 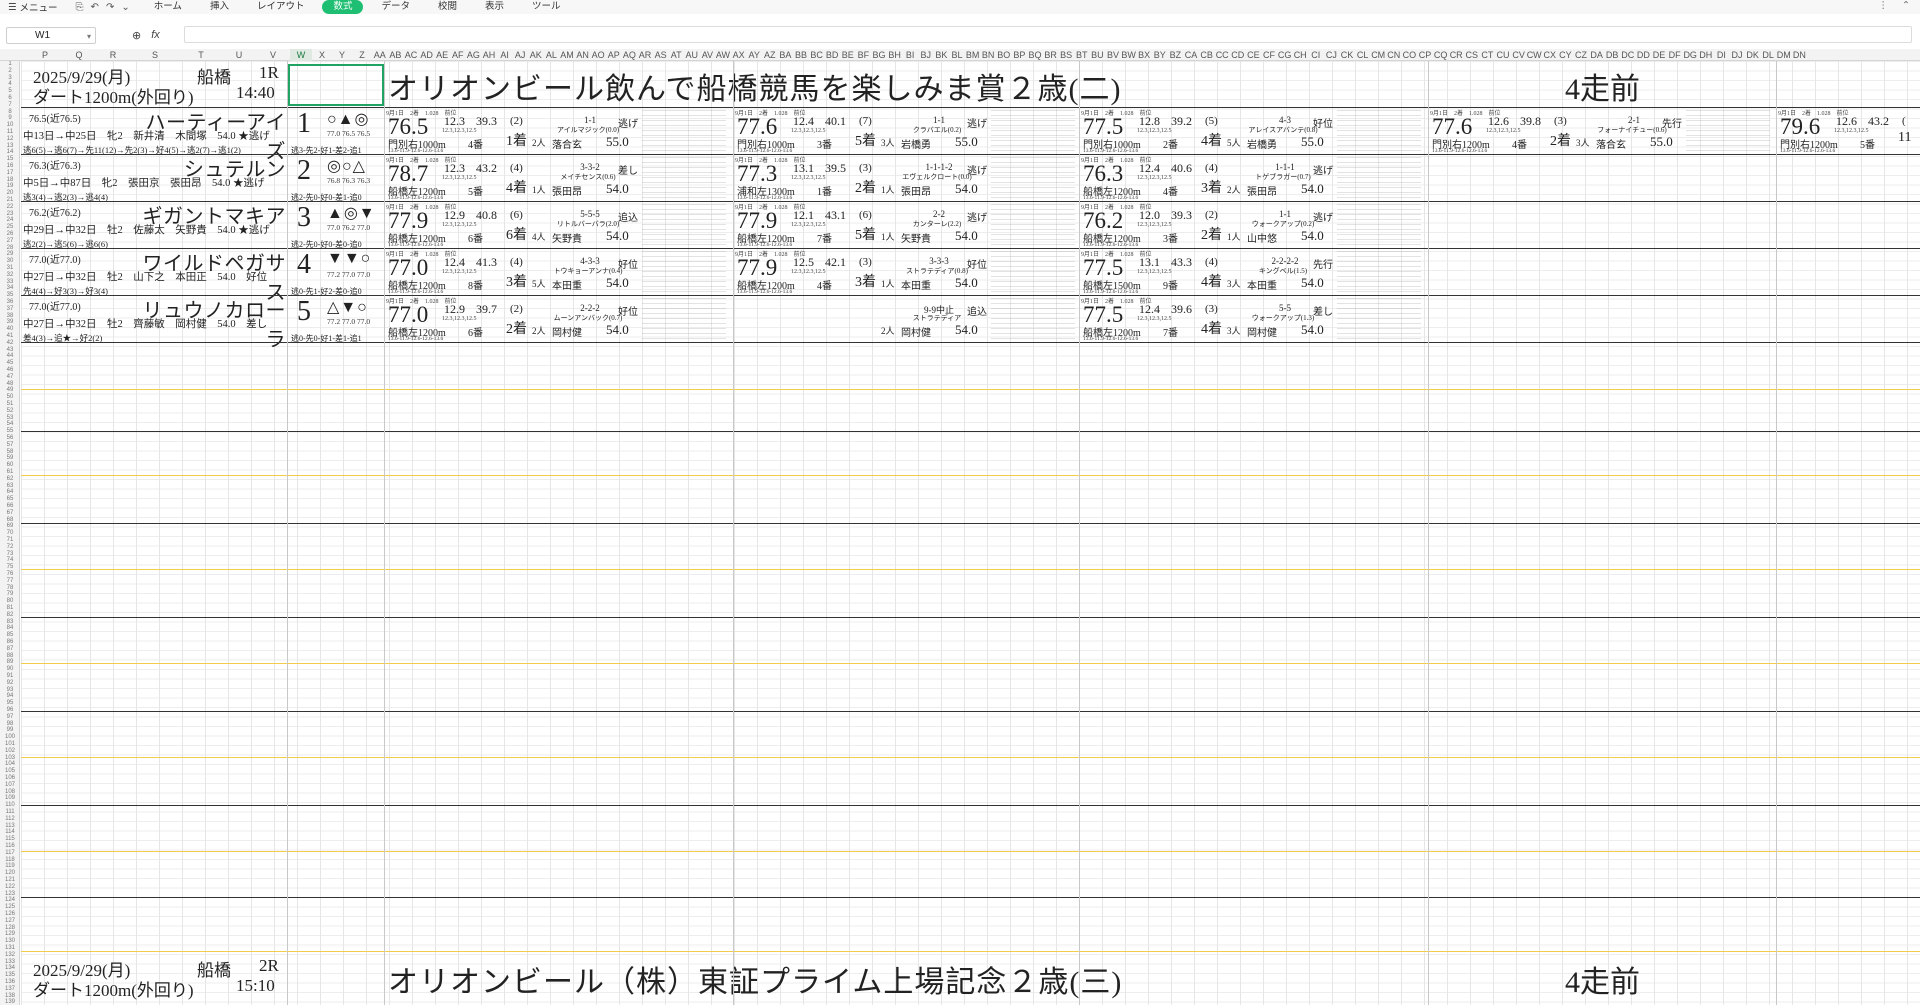 What do you see at coordinates (342, 55) in the screenshot?
I see `column-header-cell: Y` at bounding box center [342, 55].